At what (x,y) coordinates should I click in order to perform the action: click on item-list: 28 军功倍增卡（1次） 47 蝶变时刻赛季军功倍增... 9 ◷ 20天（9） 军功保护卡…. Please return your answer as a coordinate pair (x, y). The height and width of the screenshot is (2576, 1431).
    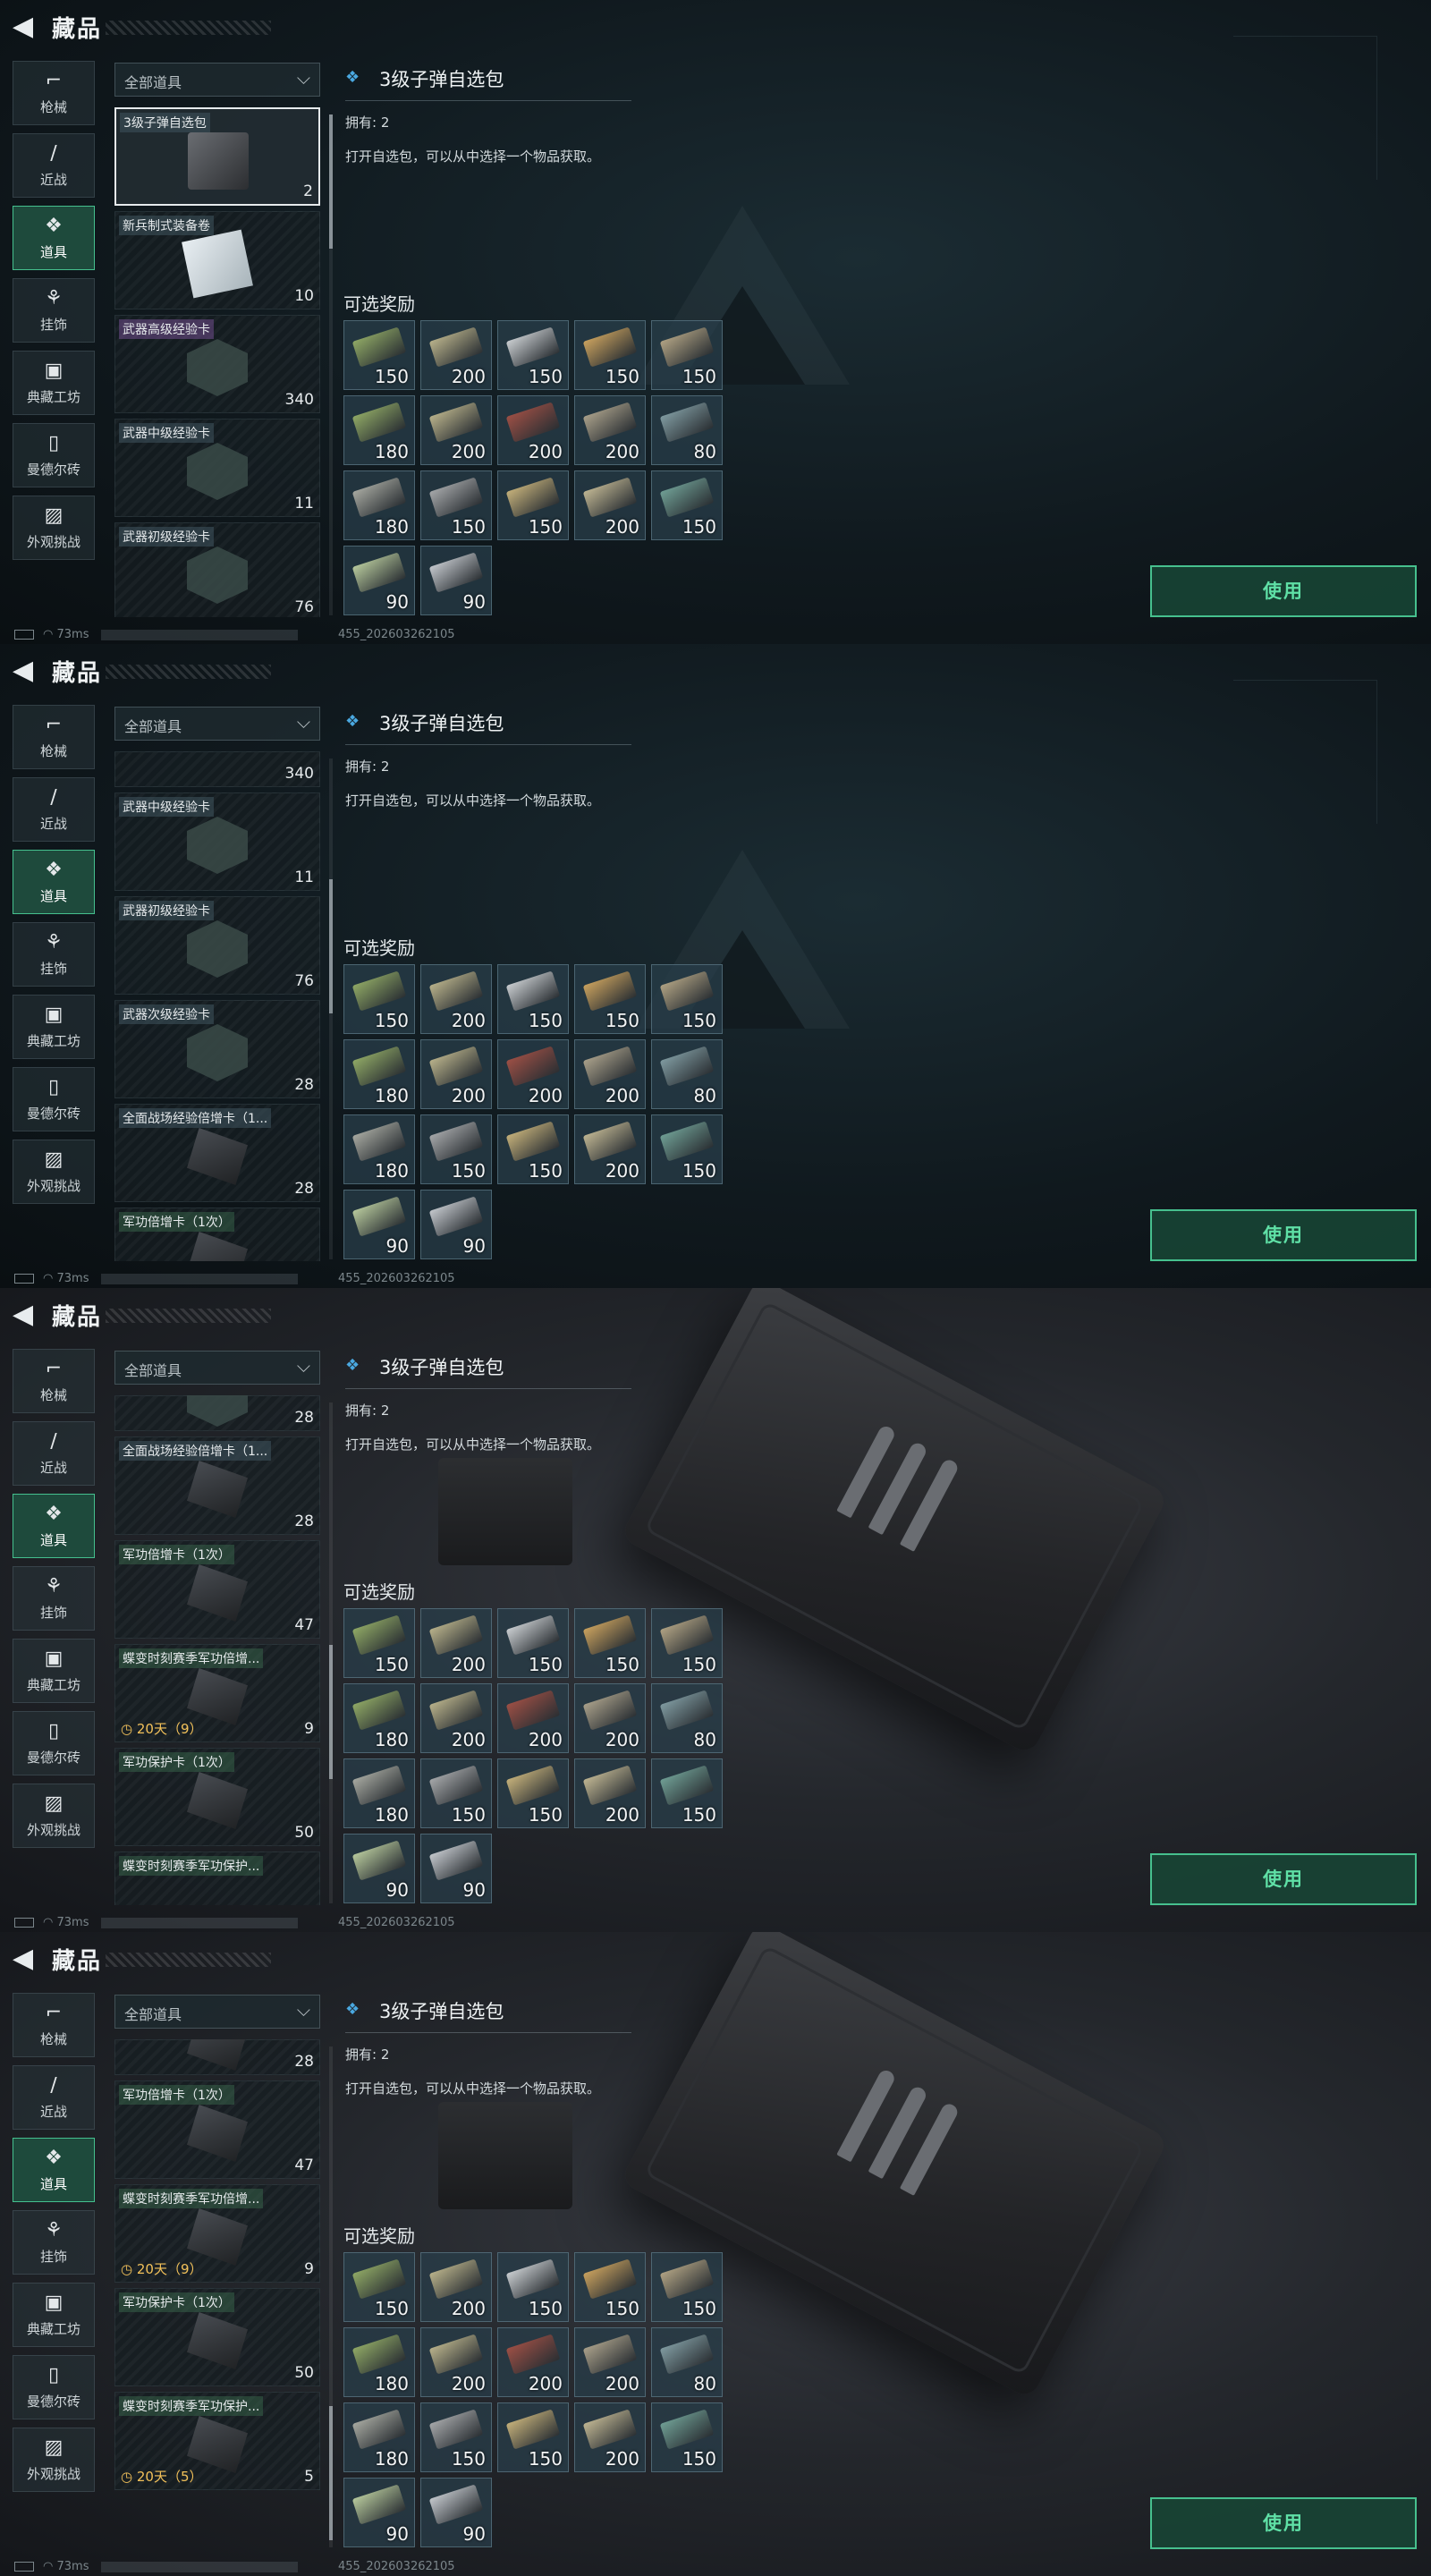
    Looking at the image, I should click on (218, 2294).